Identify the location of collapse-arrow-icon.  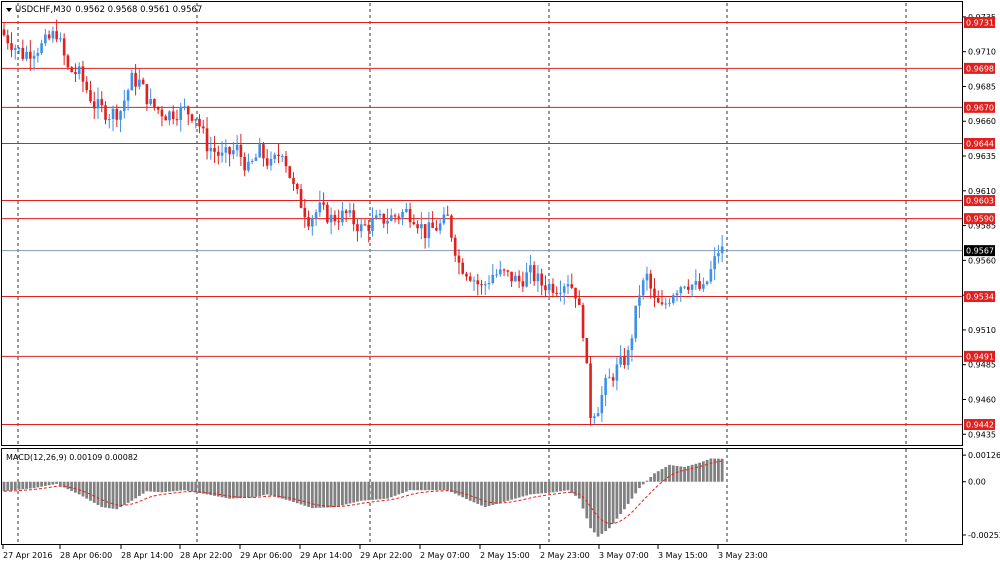
(9, 10).